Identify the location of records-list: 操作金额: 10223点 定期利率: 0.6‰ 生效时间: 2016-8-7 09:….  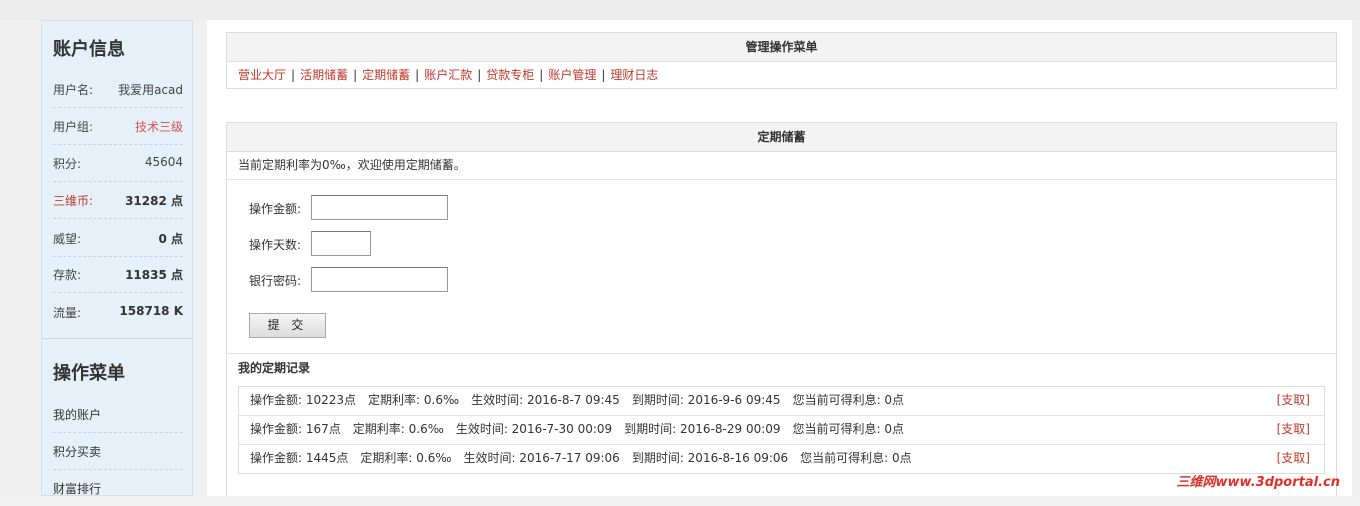
(781, 430).